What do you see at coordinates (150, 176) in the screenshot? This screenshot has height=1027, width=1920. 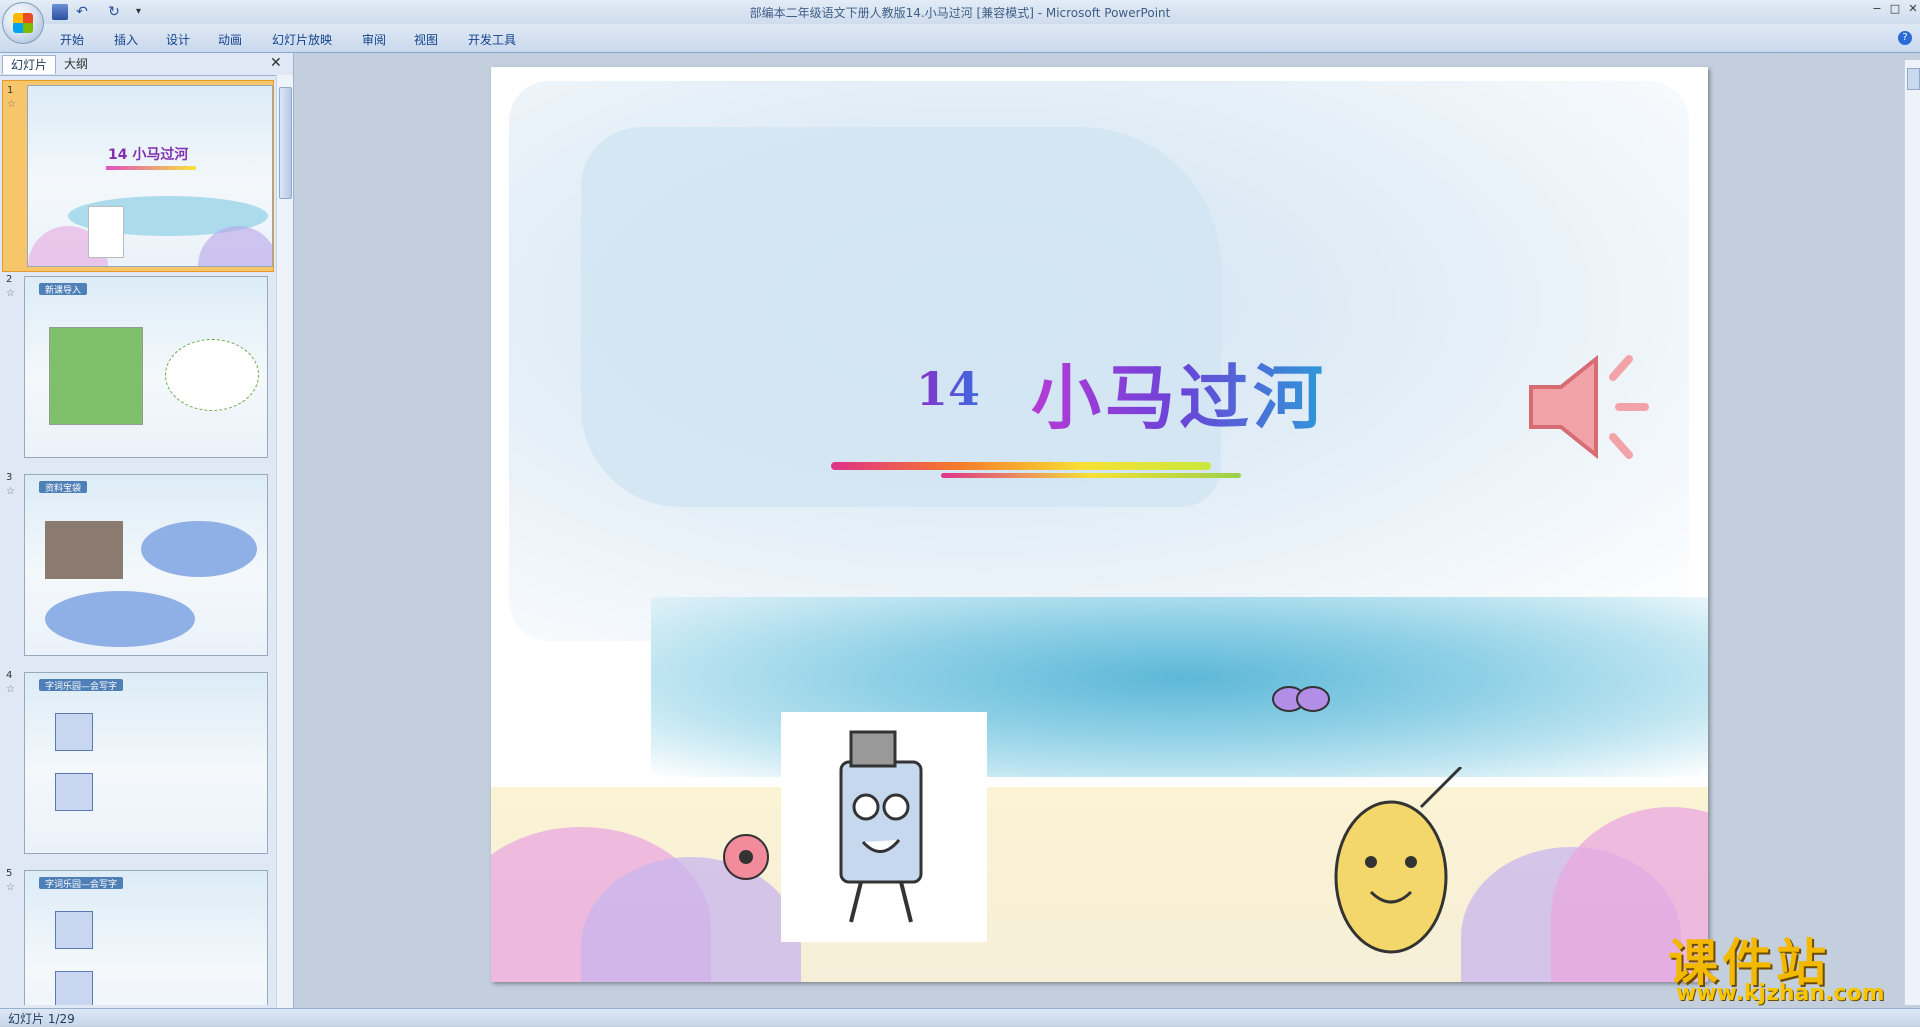 I see `thumbnail-preview: 14 小马过河` at bounding box center [150, 176].